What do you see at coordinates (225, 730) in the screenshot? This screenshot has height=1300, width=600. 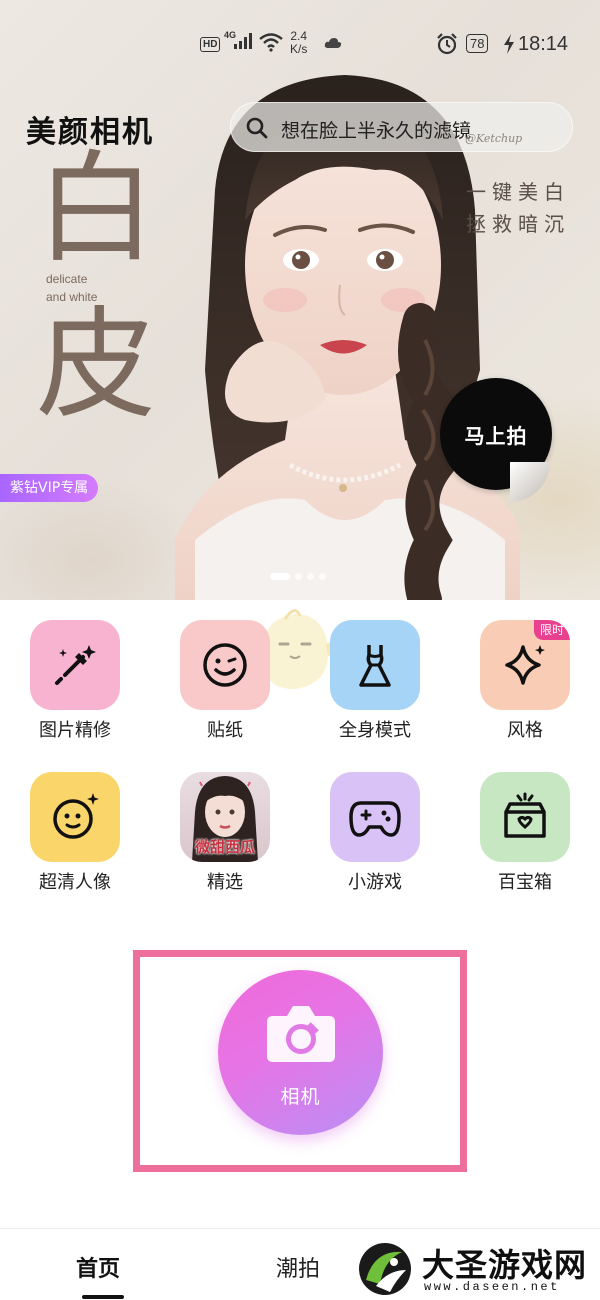 I see `stickers-label: 贴纸` at bounding box center [225, 730].